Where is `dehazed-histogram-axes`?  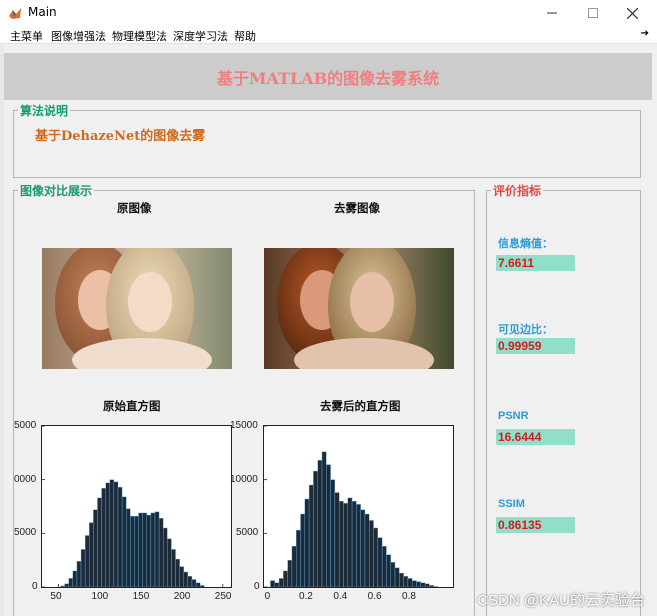
dehazed-histogram-axes is located at coordinates (358, 506).